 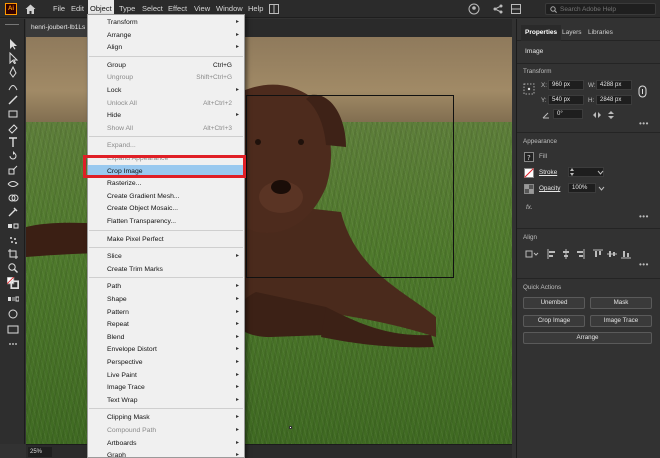 What do you see at coordinates (580, 254) in the screenshot?
I see `align-right-icon` at bounding box center [580, 254].